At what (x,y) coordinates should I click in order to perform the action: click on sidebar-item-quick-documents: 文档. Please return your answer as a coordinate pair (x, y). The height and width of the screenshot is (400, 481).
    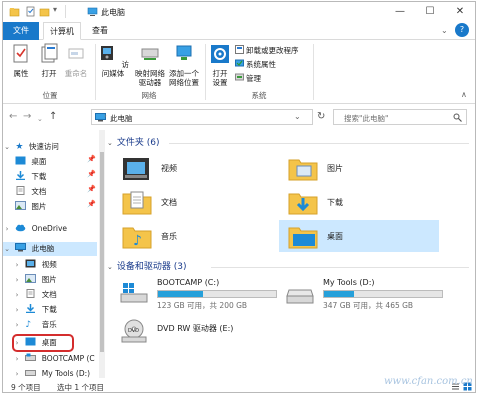
    Looking at the image, I should click on (29, 192).